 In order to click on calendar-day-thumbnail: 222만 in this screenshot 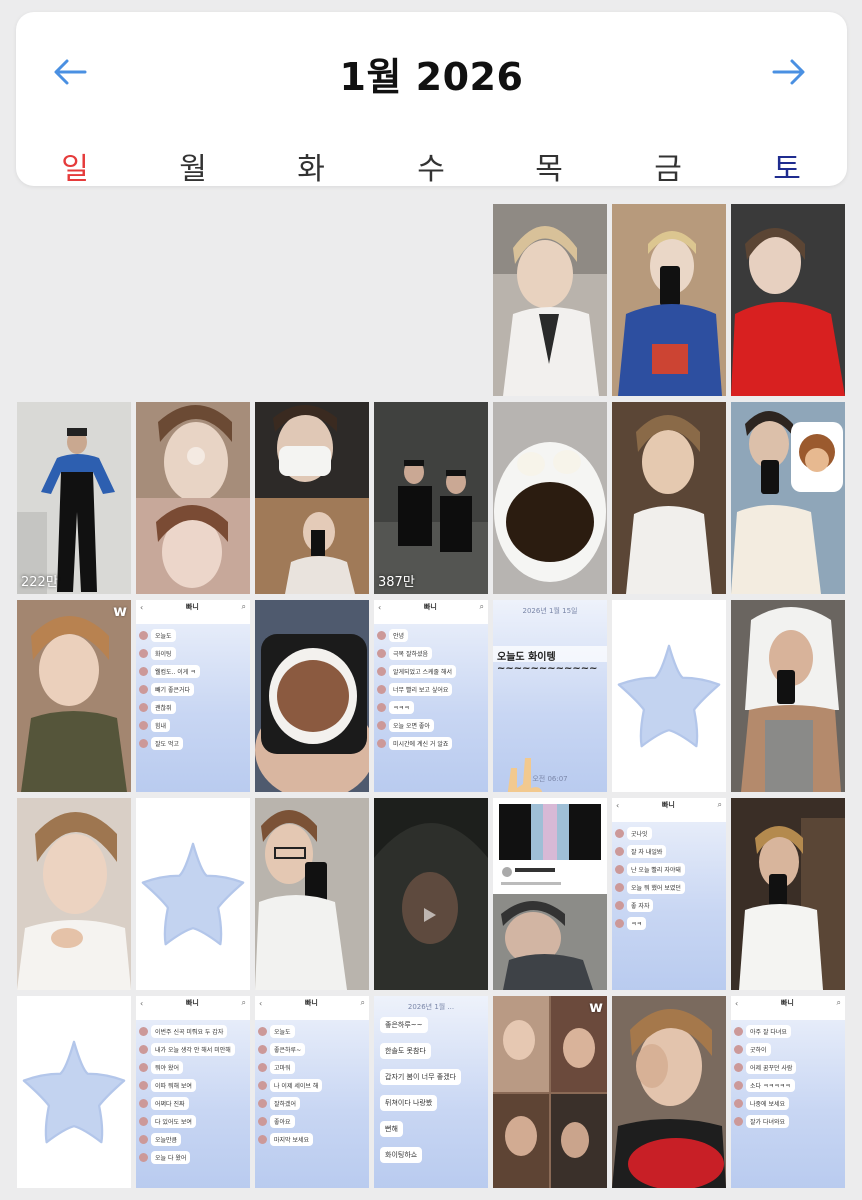, I will do `click(74, 498)`.